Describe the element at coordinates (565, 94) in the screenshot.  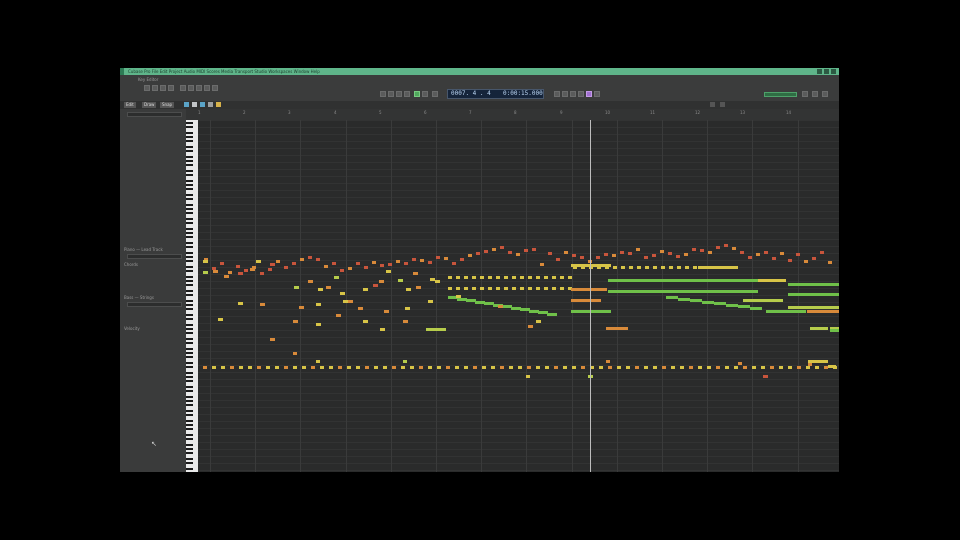
I see `punch-in-icon` at that location.